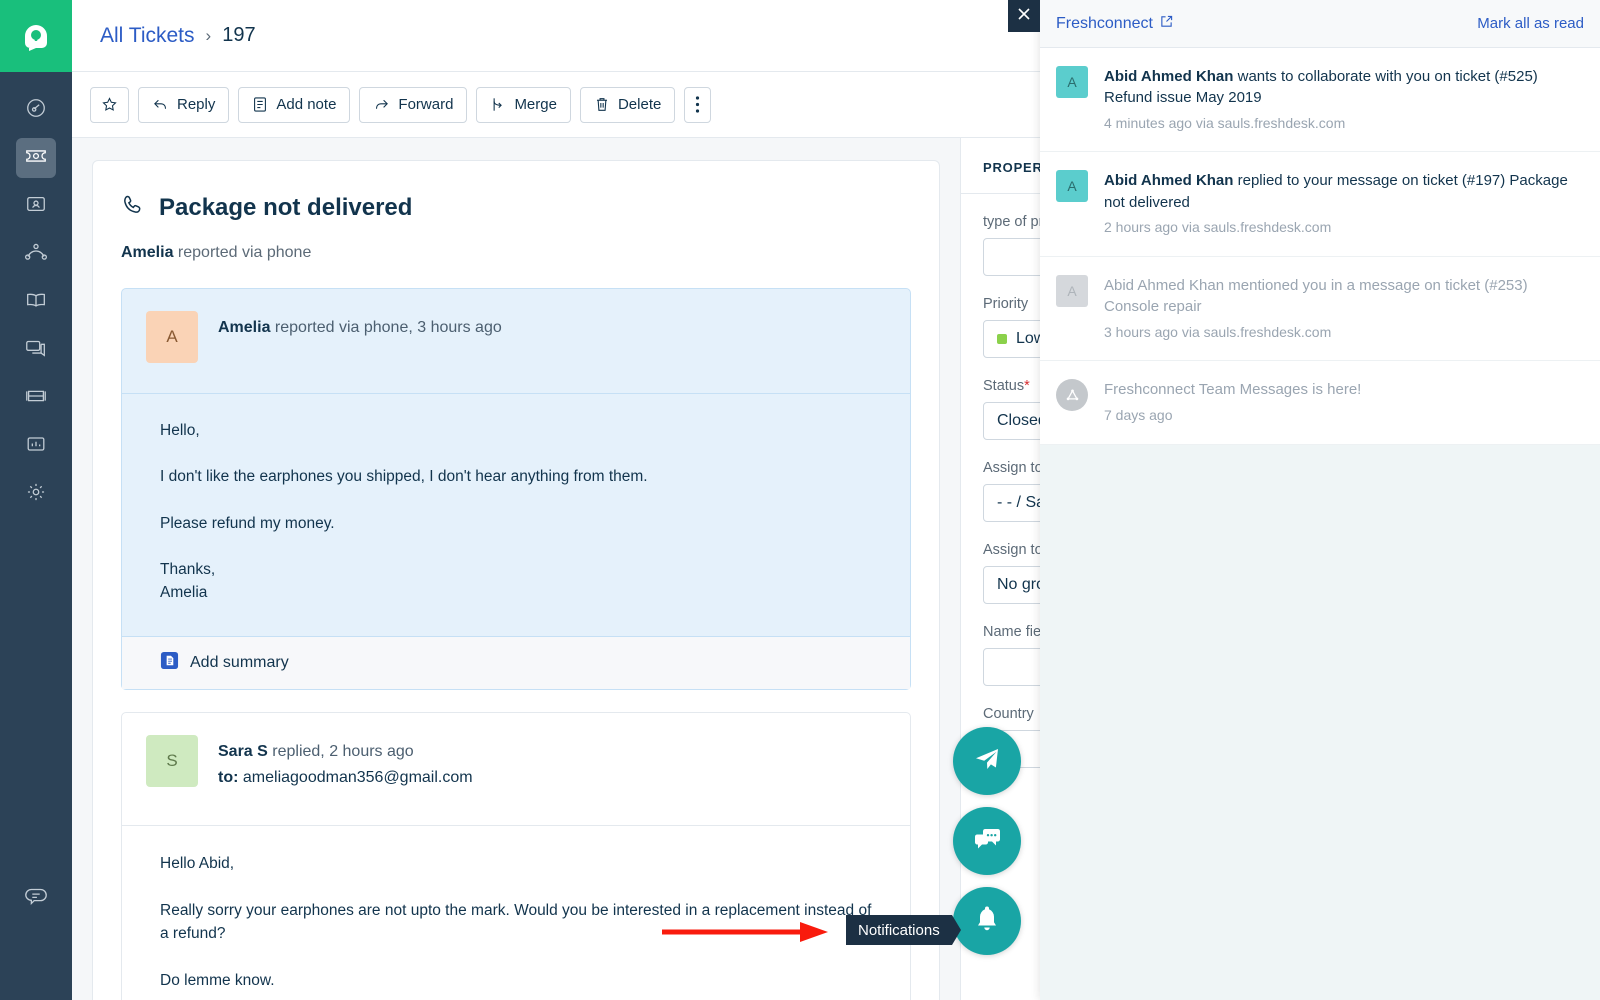 This screenshot has height=1000, width=1600. What do you see at coordinates (239, 35) in the screenshot?
I see `breadcrumb-ticket-id: 197` at bounding box center [239, 35].